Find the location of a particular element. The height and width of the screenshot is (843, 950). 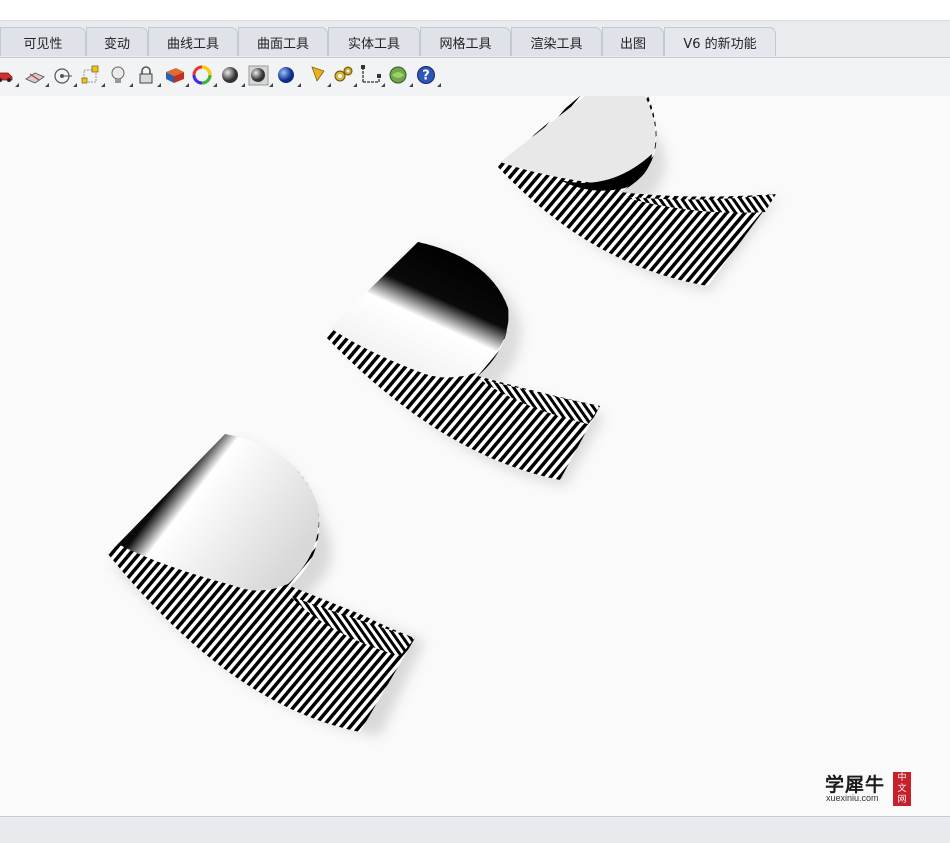

spotlight-icon is located at coordinates (318, 75).